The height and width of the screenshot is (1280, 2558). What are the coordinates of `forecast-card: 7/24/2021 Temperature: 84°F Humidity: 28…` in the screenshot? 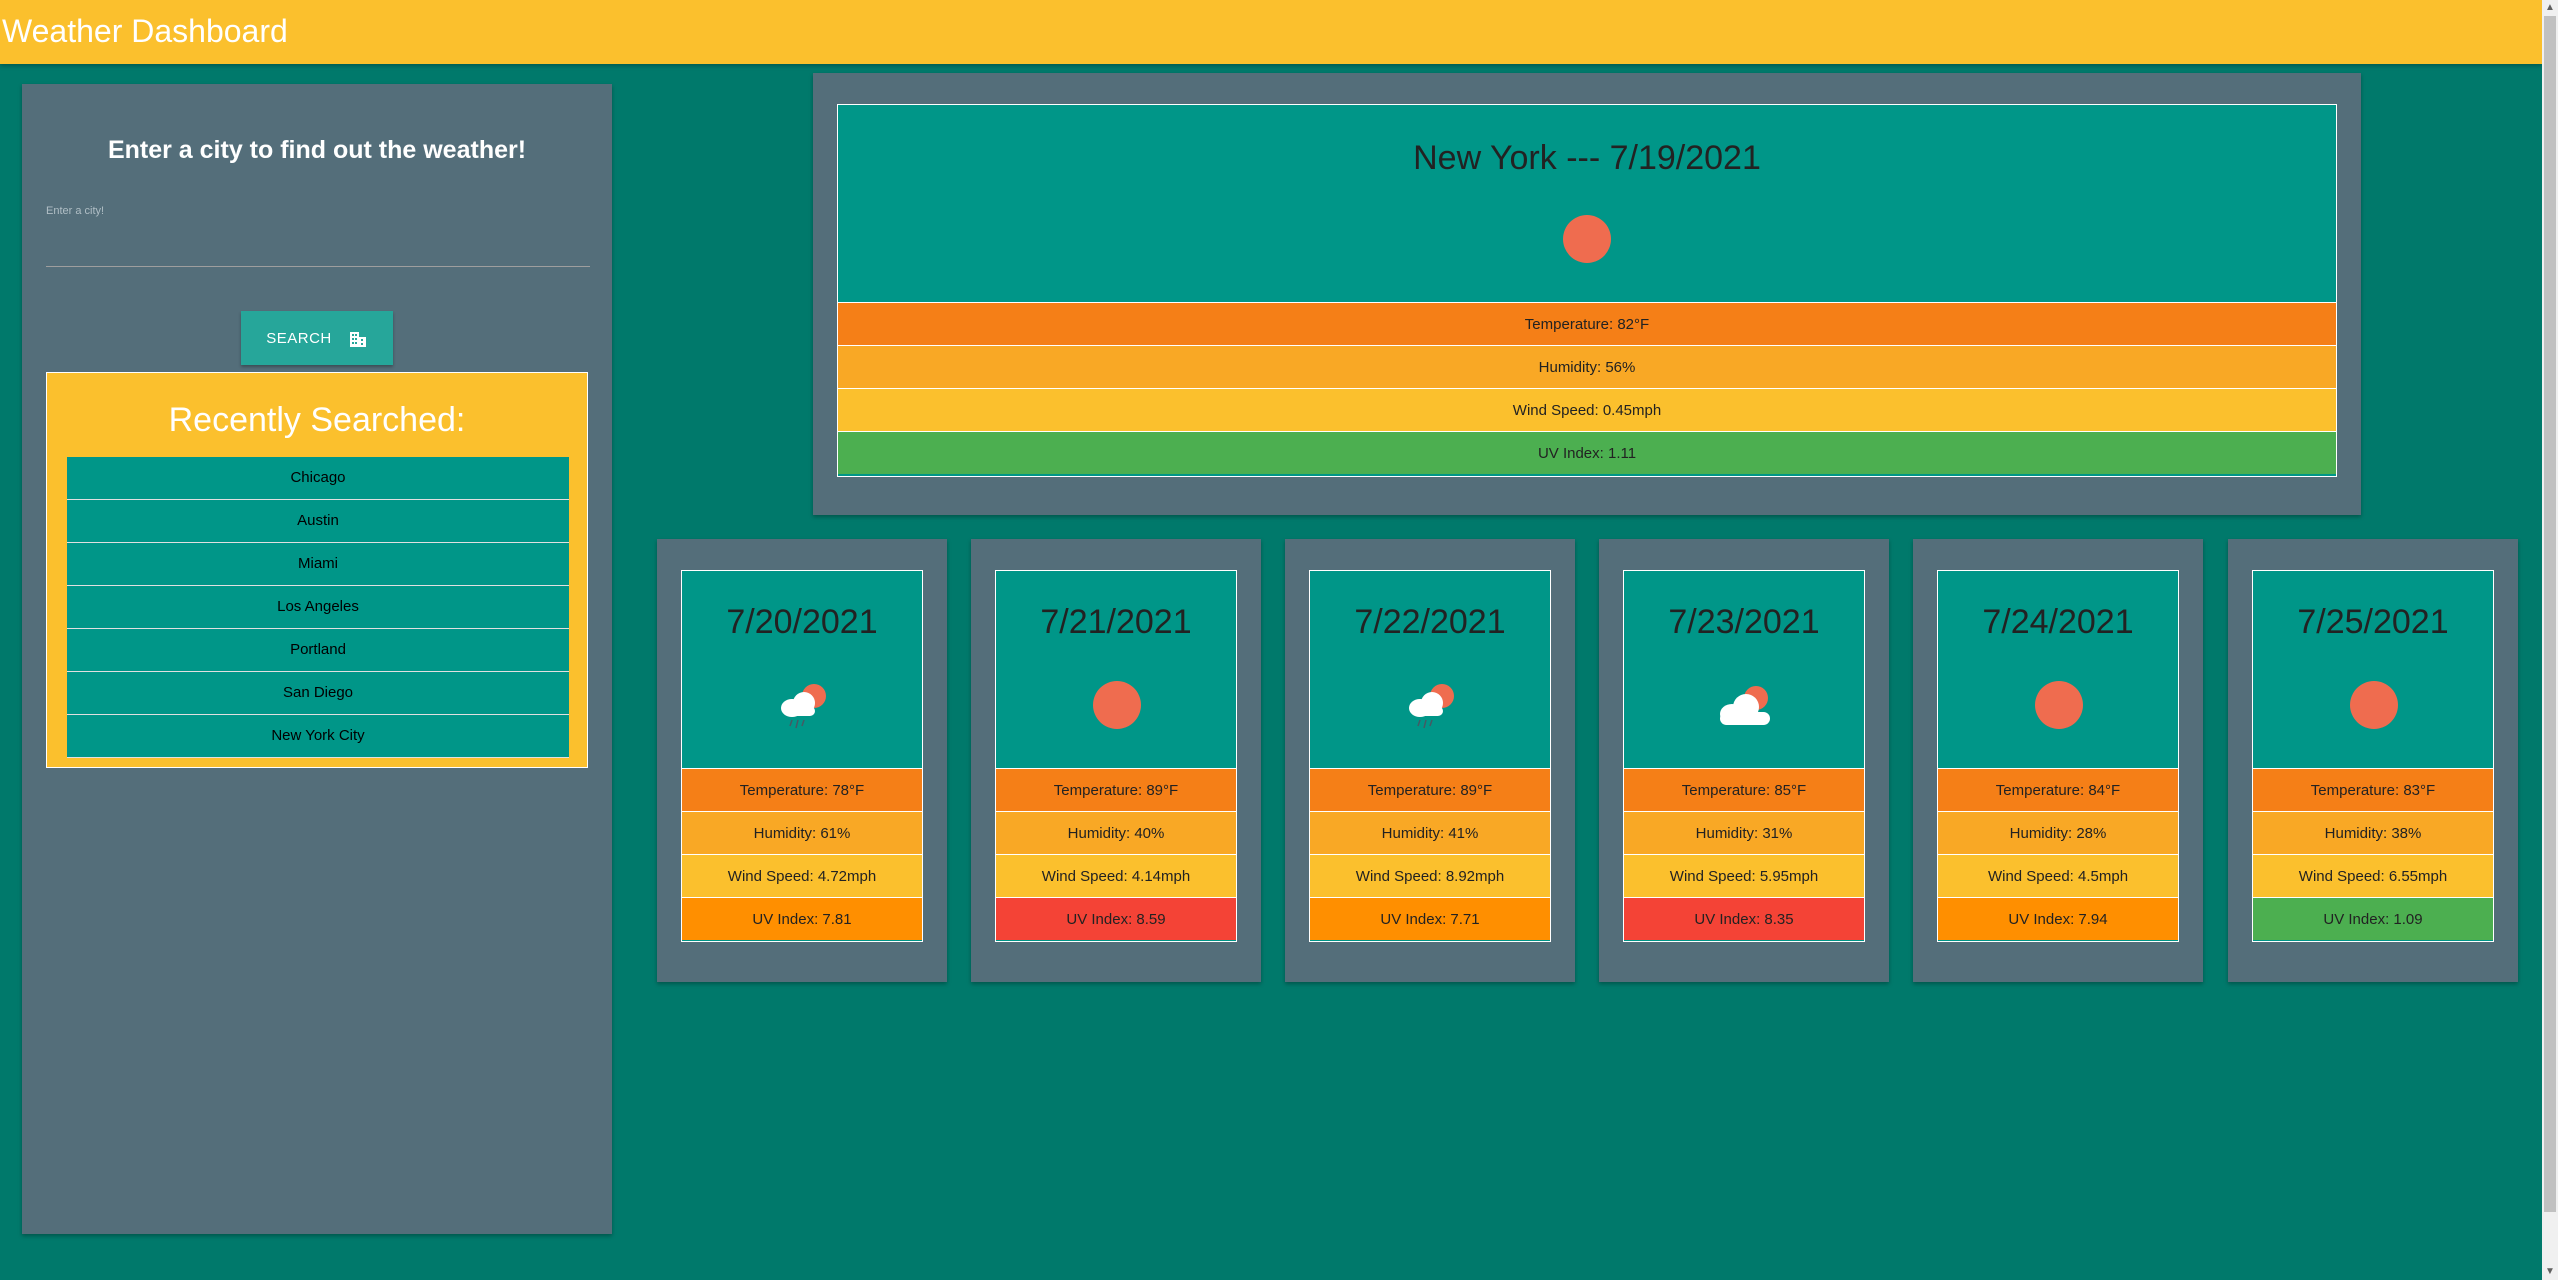 It's located at (2058, 760).